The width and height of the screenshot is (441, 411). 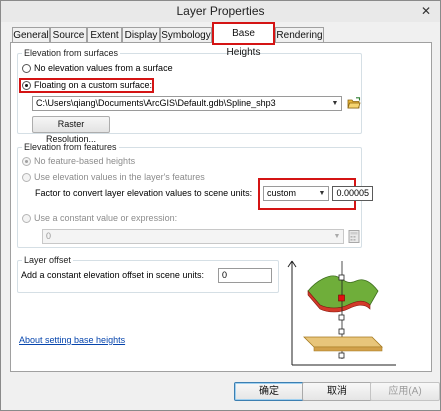 I want to click on ok-button: 确定, so click(x=269, y=391).